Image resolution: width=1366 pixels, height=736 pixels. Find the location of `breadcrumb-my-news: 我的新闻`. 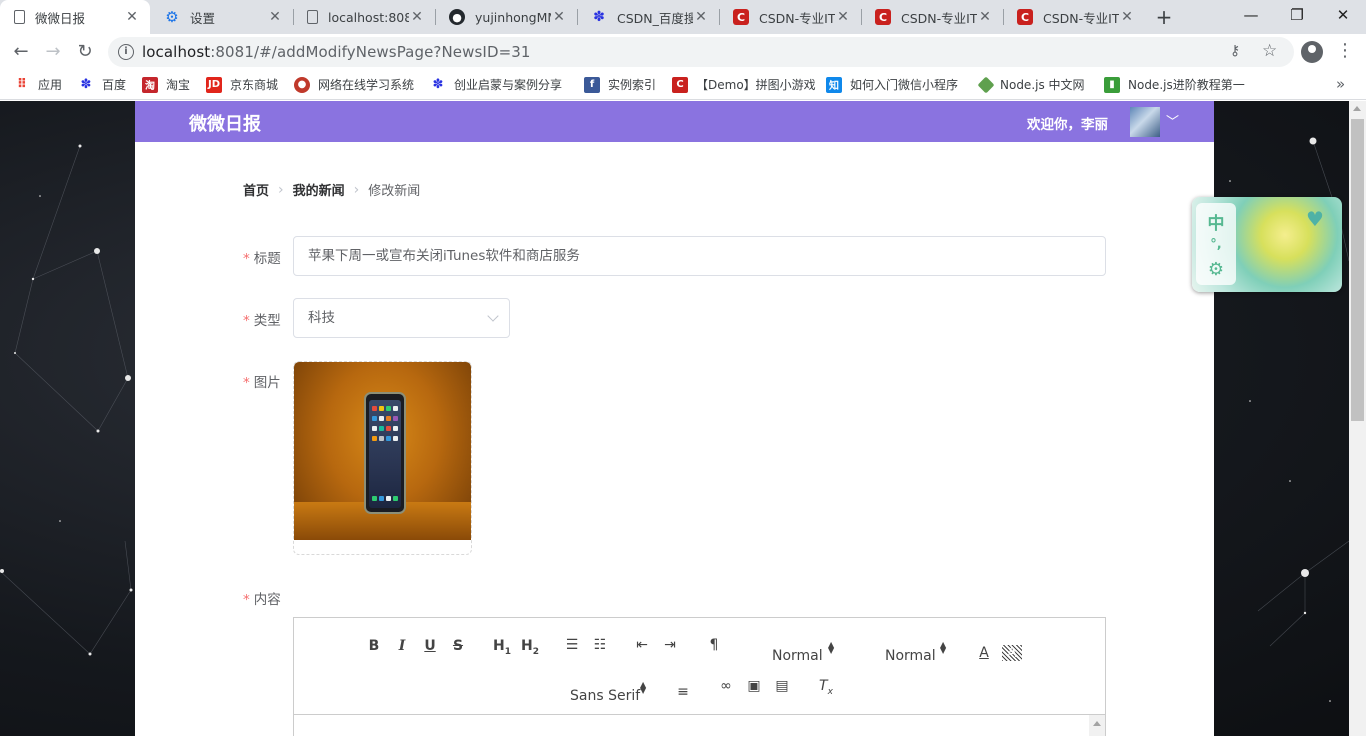

breadcrumb-my-news: 我的新闻 is located at coordinates (319, 189).